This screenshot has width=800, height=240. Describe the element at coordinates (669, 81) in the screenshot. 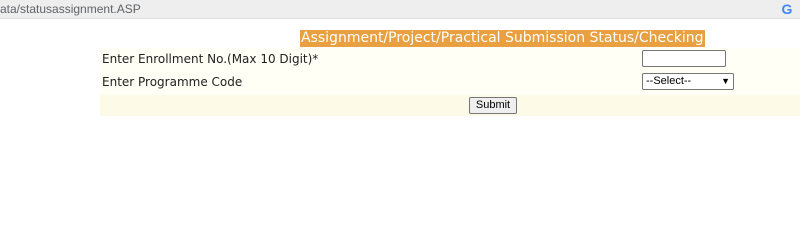

I see `programme-select-value: --Select--` at that location.